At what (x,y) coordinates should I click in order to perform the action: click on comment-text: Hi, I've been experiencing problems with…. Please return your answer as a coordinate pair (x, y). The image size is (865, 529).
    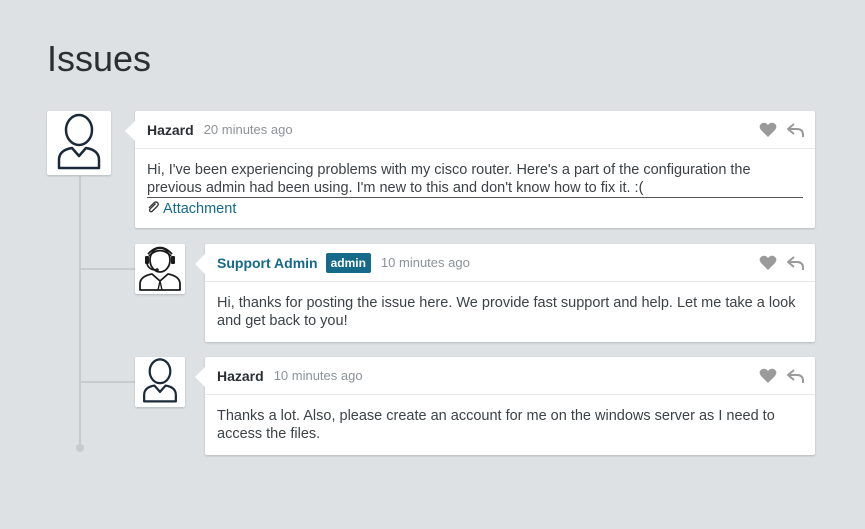
    Looking at the image, I should click on (475, 179).